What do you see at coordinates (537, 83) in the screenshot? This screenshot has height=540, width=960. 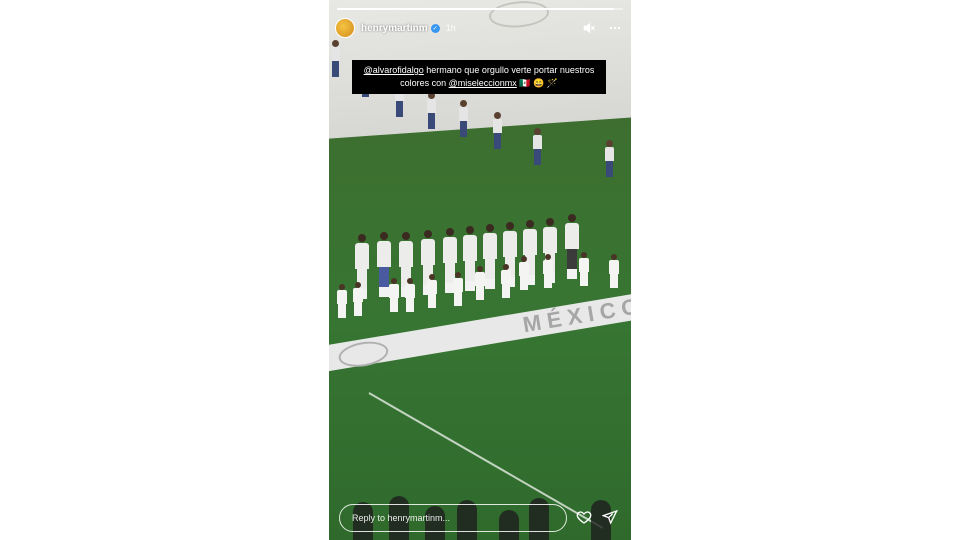 I see `caption-emojis: 🇲🇽 😄 🪄` at bounding box center [537, 83].